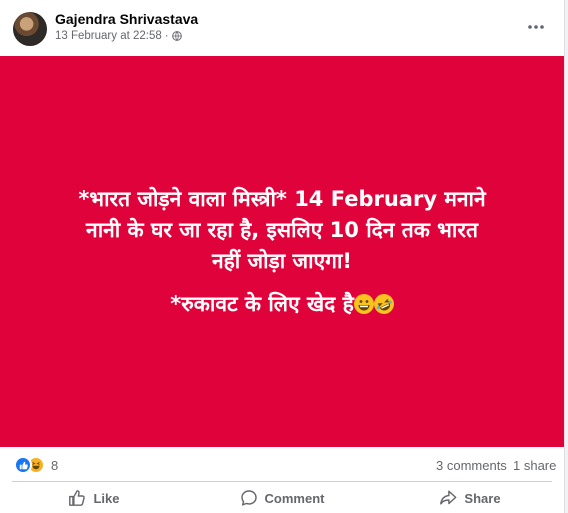 This screenshot has height=513, width=568. I want to click on banner-line-3: नहीं जोड़ा जाएगा!, so click(282, 260).